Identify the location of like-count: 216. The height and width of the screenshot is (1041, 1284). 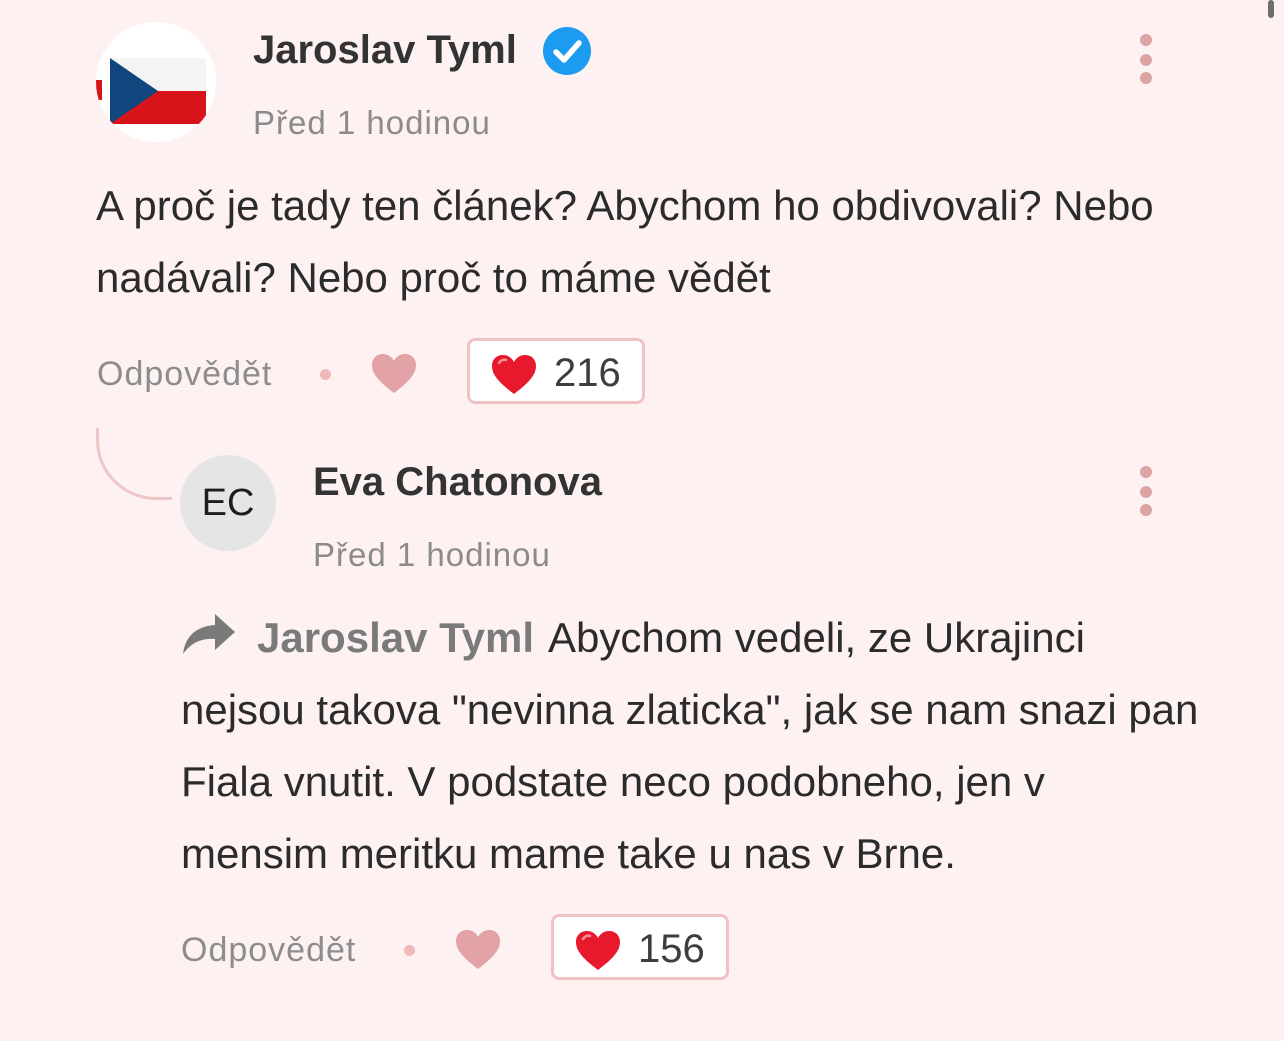
(587, 373).